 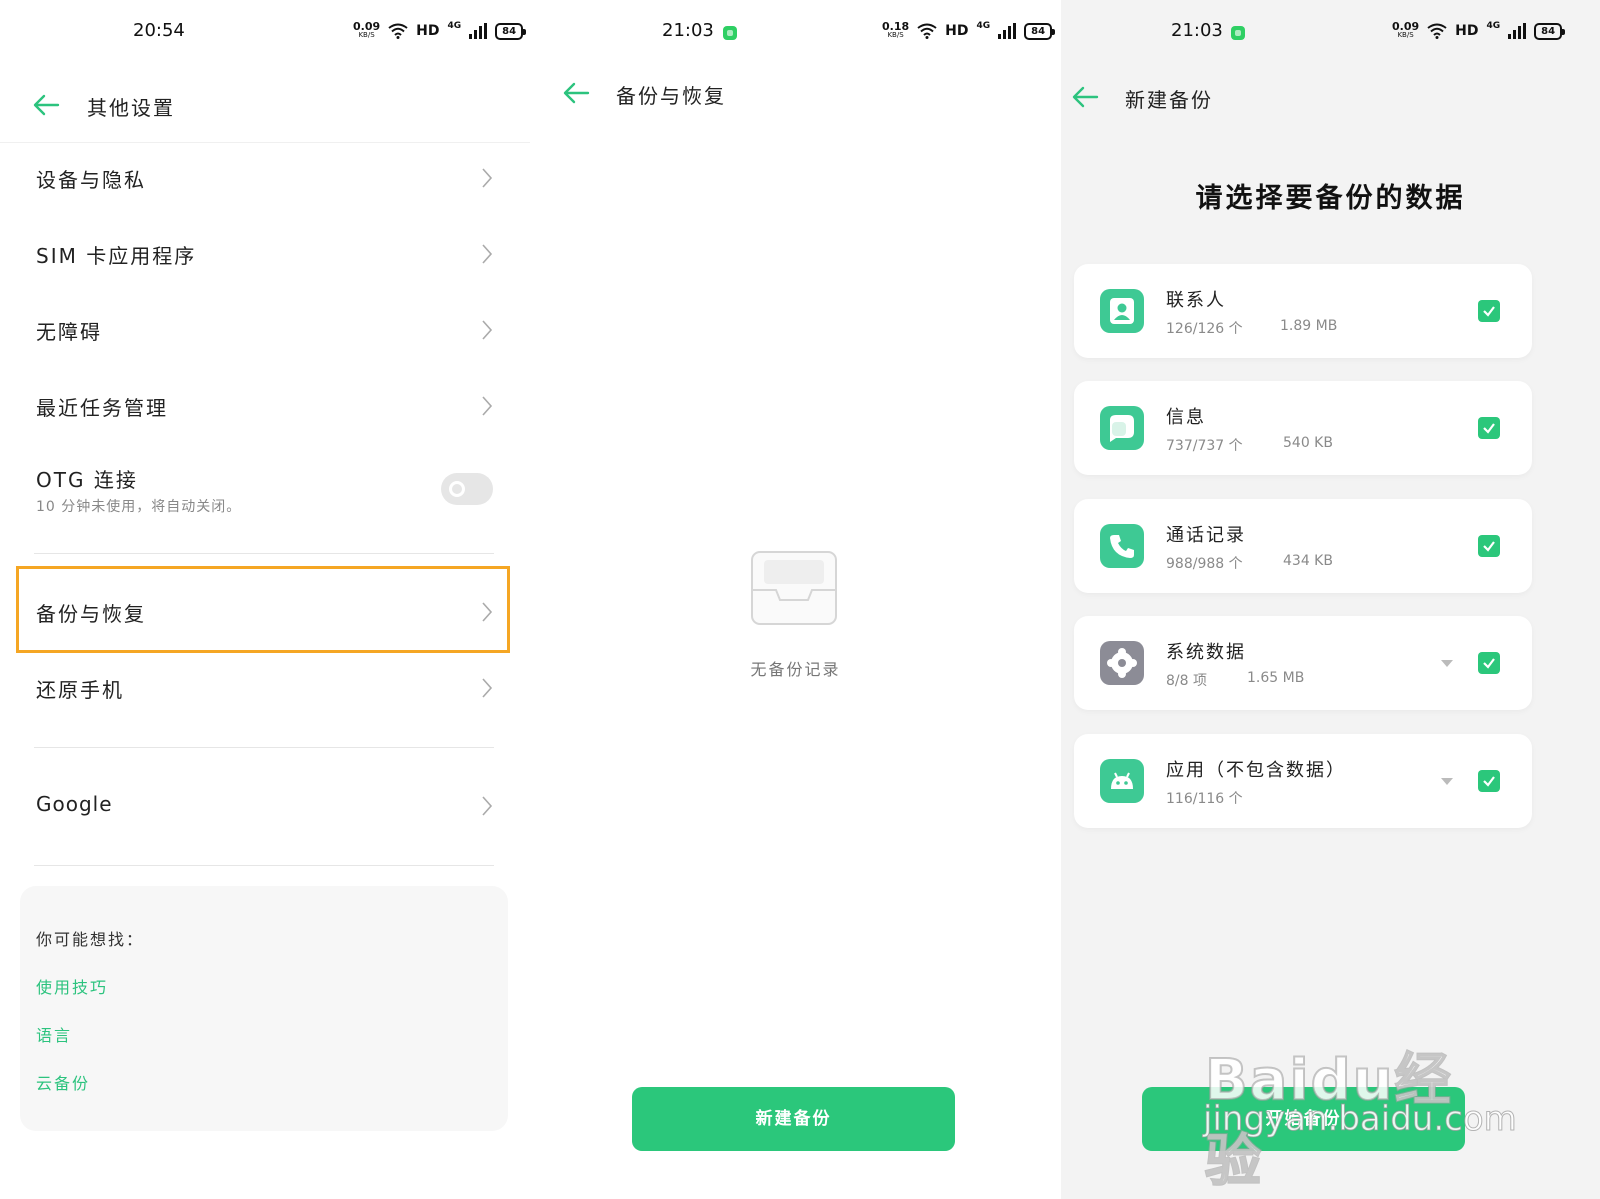 I want to click on item-count: 116/116 个, so click(x=1204, y=799).